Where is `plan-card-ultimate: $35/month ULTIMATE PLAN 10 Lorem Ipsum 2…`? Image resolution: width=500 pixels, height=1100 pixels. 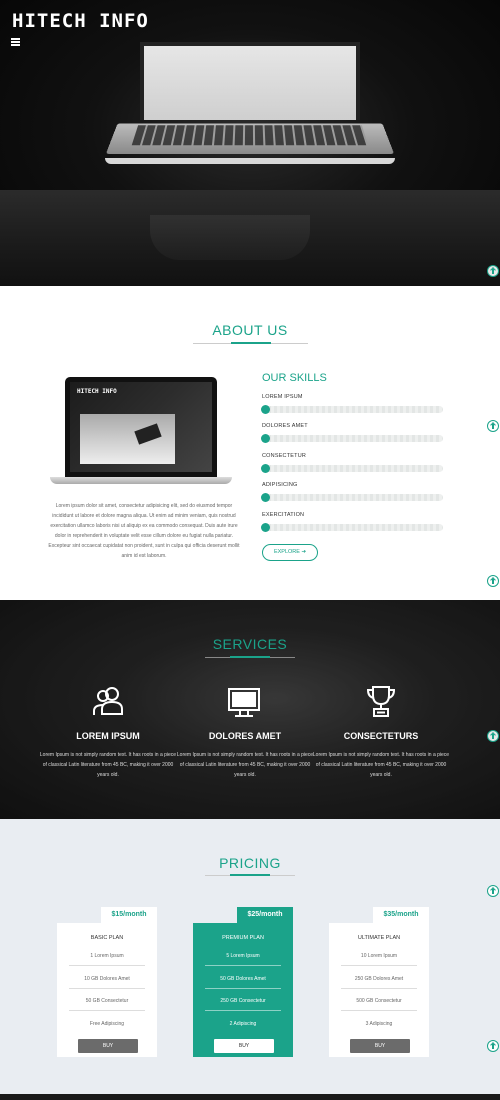
plan-card-ultimate: $35/month ULTIMATE PLAN 10 Lorem Ipsum 2… is located at coordinates (379, 982).